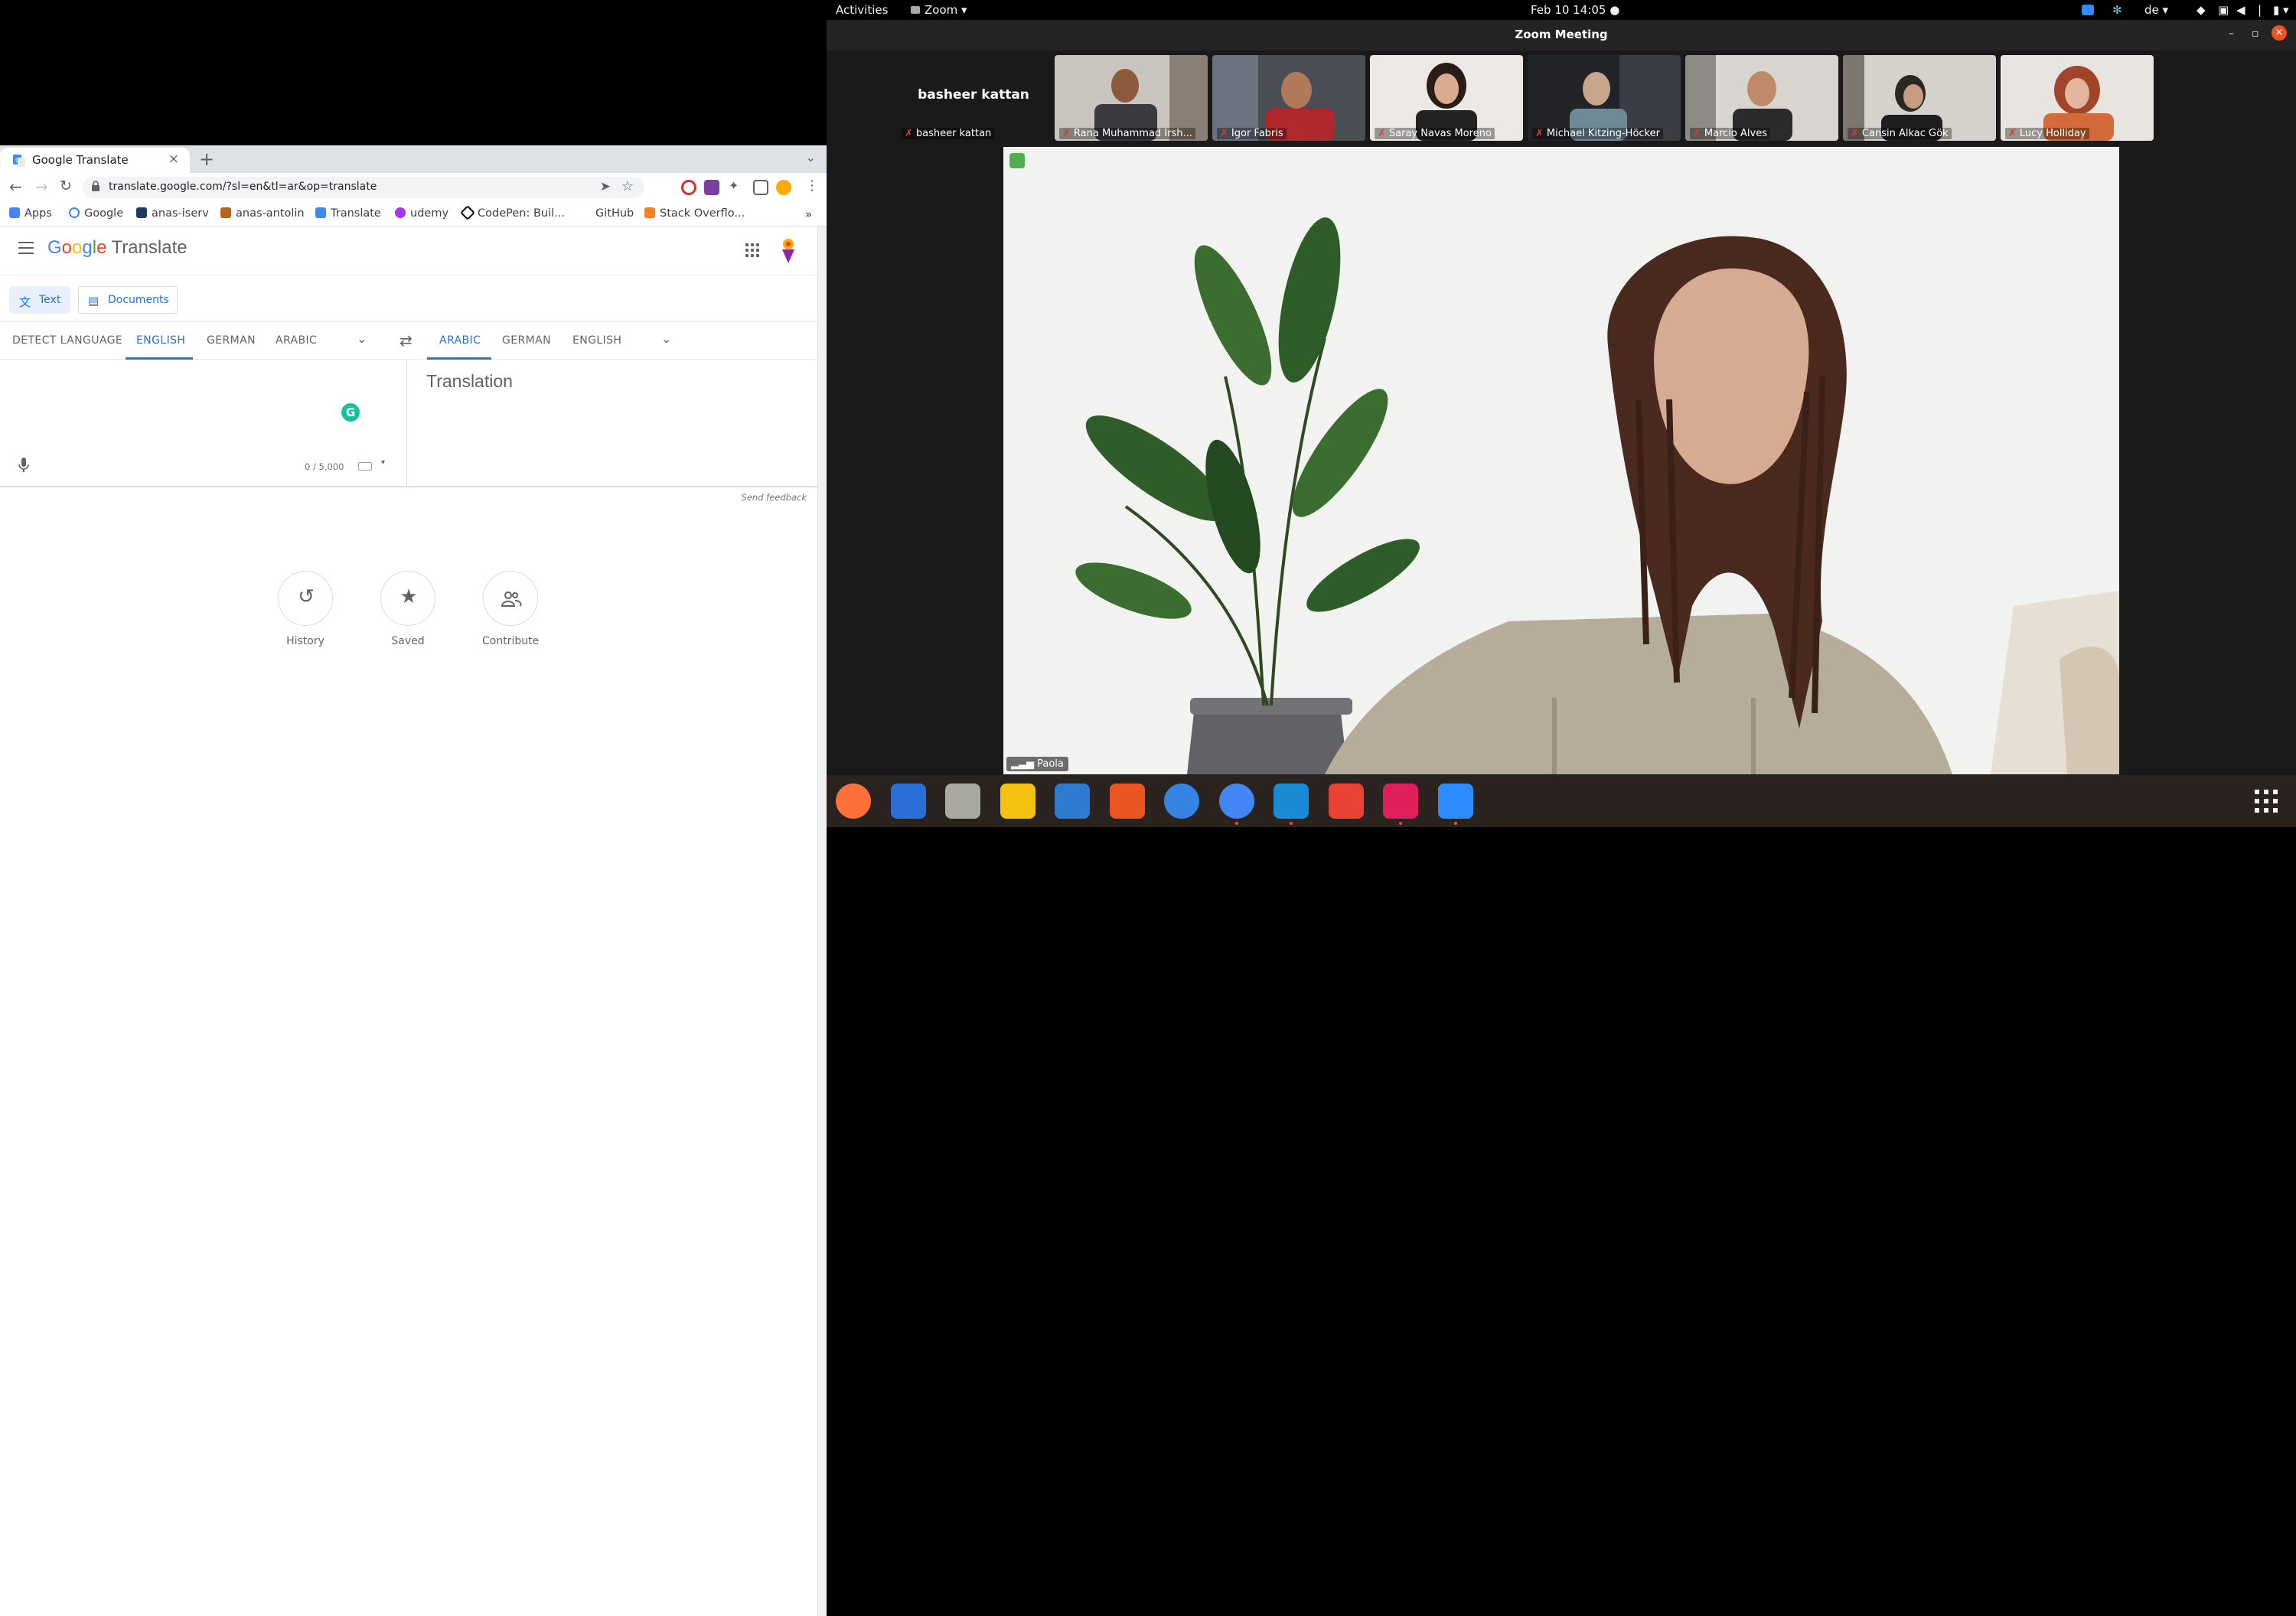 The image size is (2296, 1616). I want to click on network-icon: ▣, so click(2223, 10).